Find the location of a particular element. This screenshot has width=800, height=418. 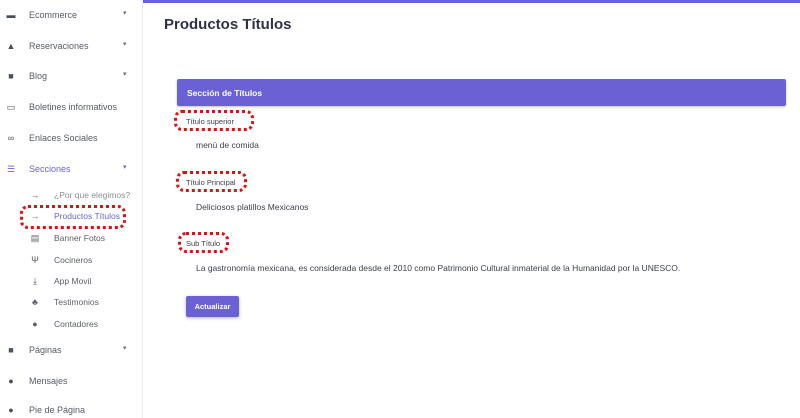

sidebar-subitem-app-movil: ⤓ App Movil is located at coordinates (71, 281).